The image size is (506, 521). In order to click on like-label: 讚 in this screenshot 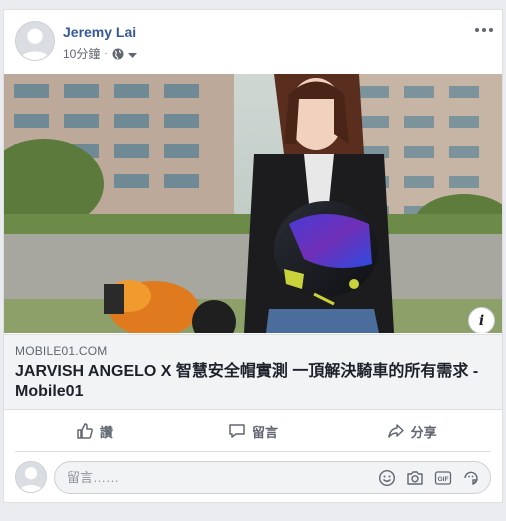, I will do `click(106, 432)`.